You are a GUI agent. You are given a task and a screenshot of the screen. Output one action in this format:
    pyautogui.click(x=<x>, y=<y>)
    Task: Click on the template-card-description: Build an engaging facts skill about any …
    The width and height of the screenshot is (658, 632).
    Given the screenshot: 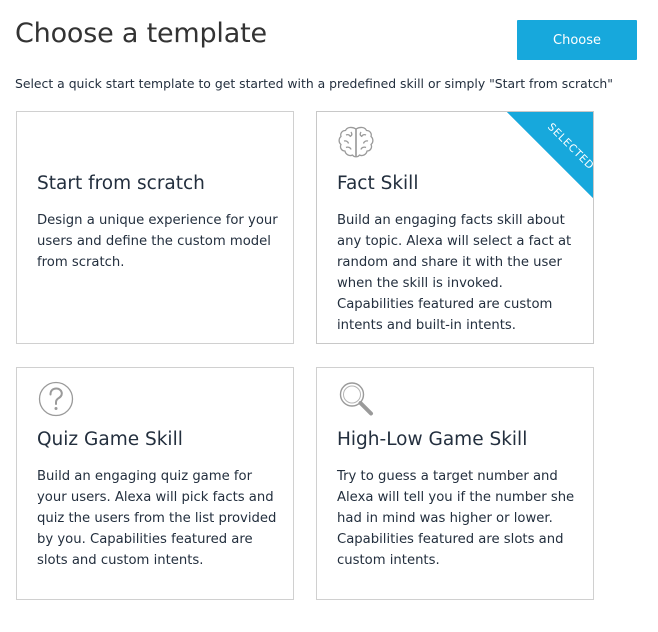 What is the action you would take?
    pyautogui.click(x=454, y=273)
    